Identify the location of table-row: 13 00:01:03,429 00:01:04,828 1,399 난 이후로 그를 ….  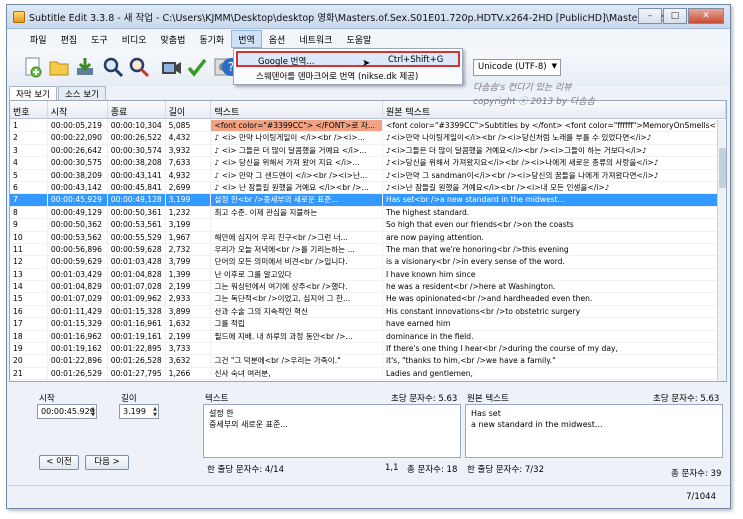
(368, 275).